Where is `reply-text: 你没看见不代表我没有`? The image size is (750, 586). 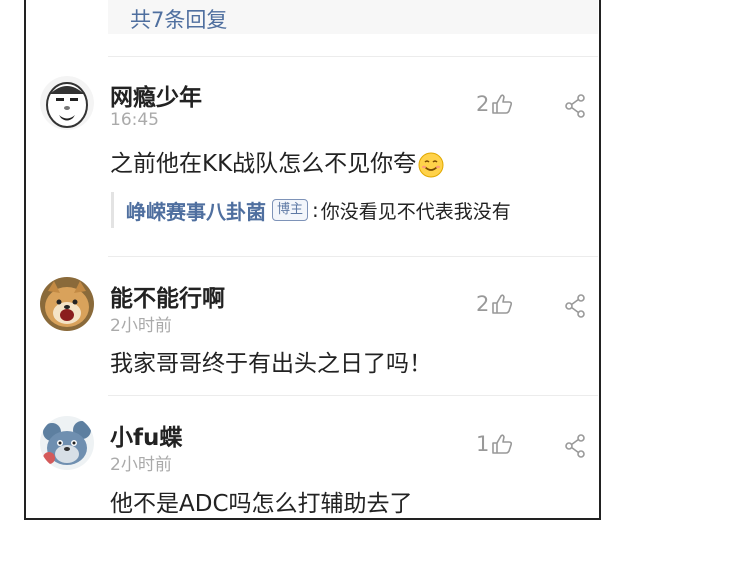
reply-text: 你没看见不代表我没有 is located at coordinates (415, 211).